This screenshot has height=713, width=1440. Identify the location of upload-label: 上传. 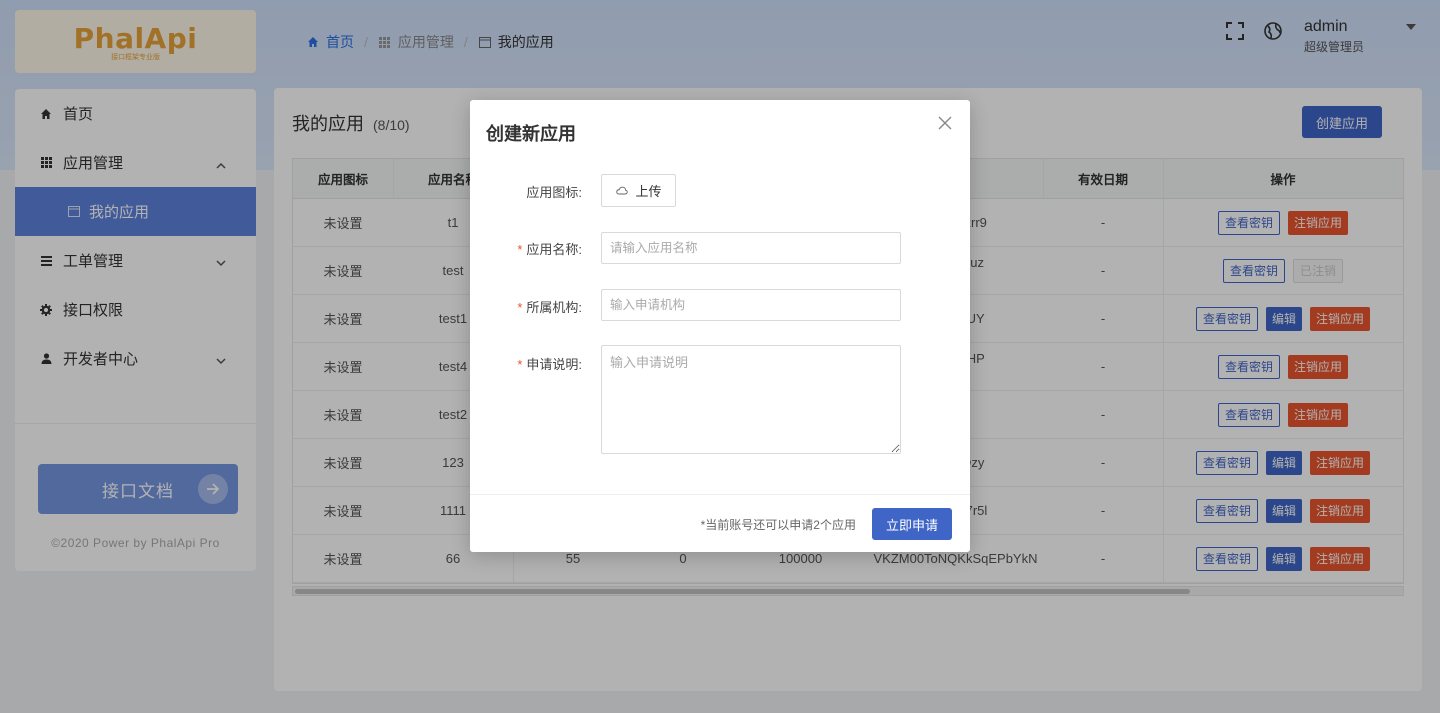
(648, 191).